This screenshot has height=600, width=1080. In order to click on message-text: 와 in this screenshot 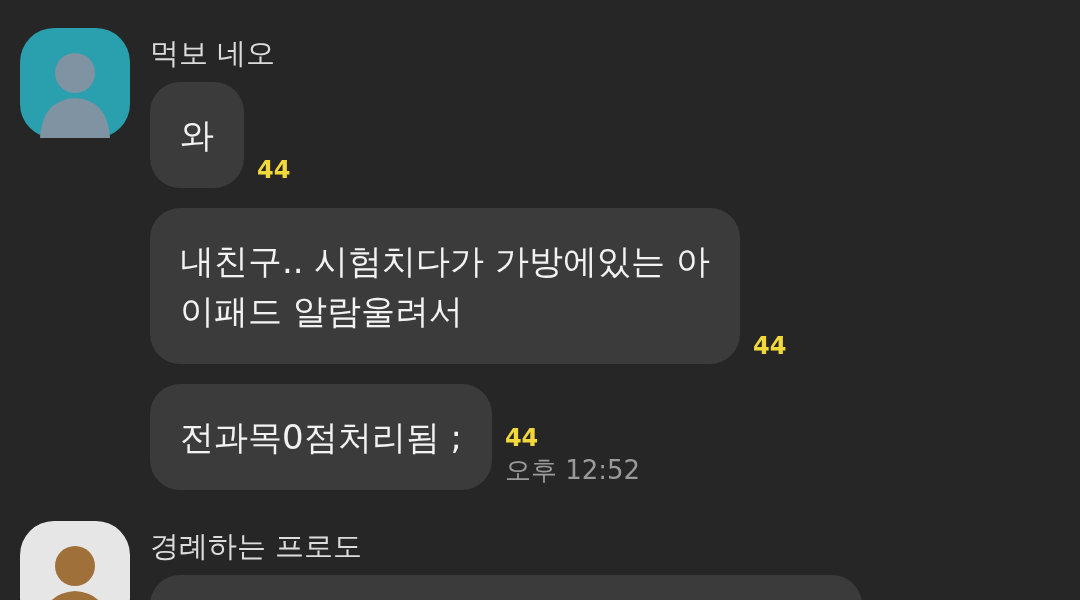, I will do `click(197, 135)`.